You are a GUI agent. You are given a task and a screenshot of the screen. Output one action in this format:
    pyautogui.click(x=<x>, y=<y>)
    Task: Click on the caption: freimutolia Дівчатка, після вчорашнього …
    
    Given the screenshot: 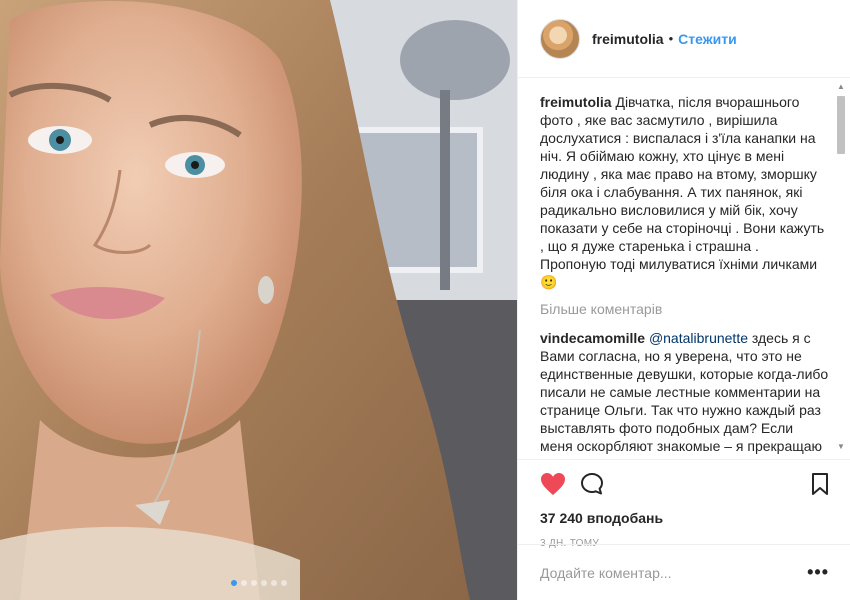 What is the action you would take?
    pyautogui.click(x=684, y=192)
    